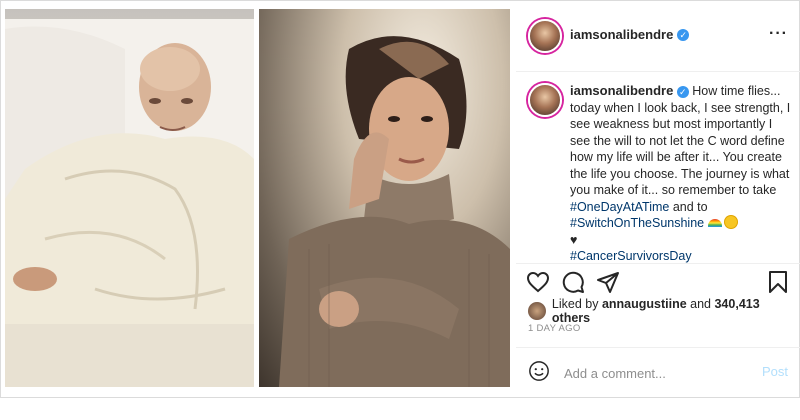 The height and width of the screenshot is (420, 800). What do you see at coordinates (573, 282) in the screenshot?
I see `comment-icon` at bounding box center [573, 282].